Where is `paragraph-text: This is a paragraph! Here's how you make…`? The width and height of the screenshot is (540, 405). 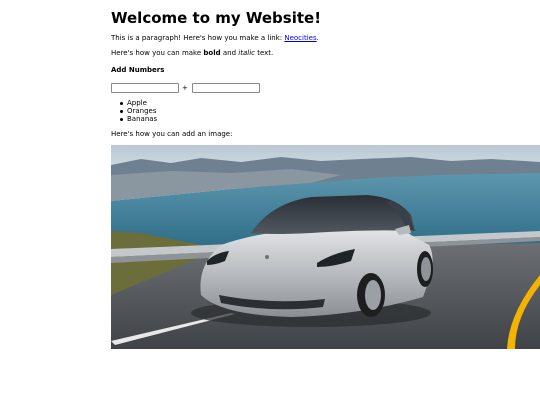 paragraph-text: This is a paragraph! Here's how you make… is located at coordinates (198, 38).